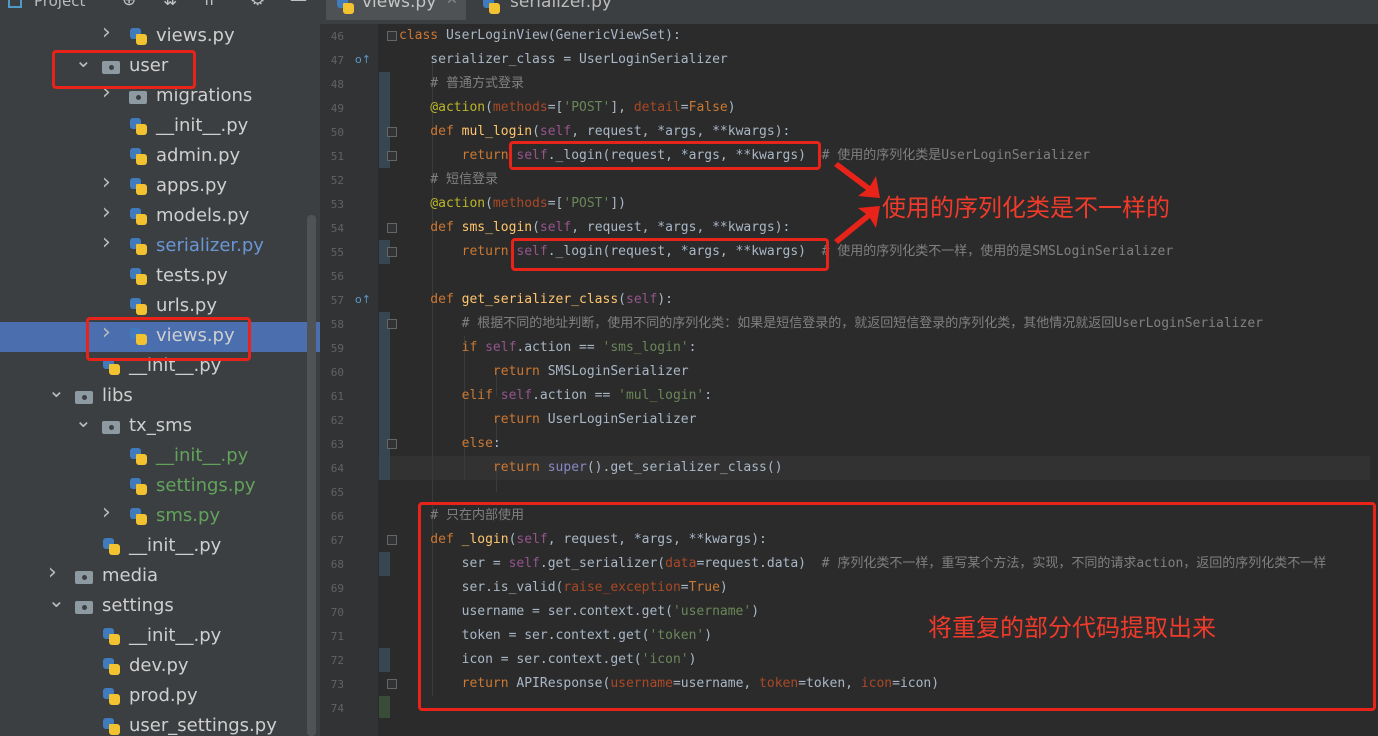  What do you see at coordinates (337, 396) in the screenshot?
I see `line-number: 61` at bounding box center [337, 396].